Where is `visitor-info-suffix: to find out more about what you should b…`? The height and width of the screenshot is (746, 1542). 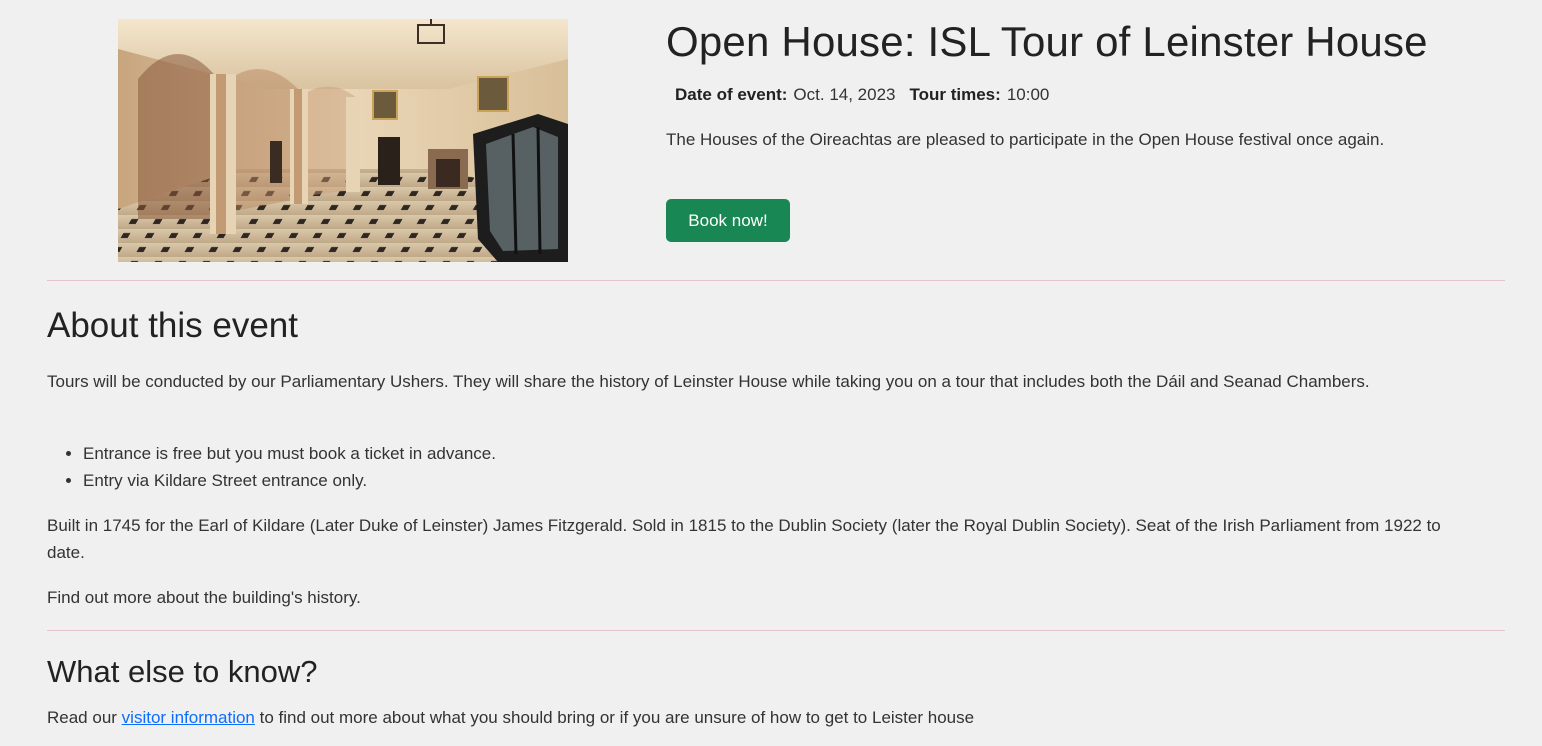 visitor-info-suffix: to find out more about what you should b… is located at coordinates (614, 717).